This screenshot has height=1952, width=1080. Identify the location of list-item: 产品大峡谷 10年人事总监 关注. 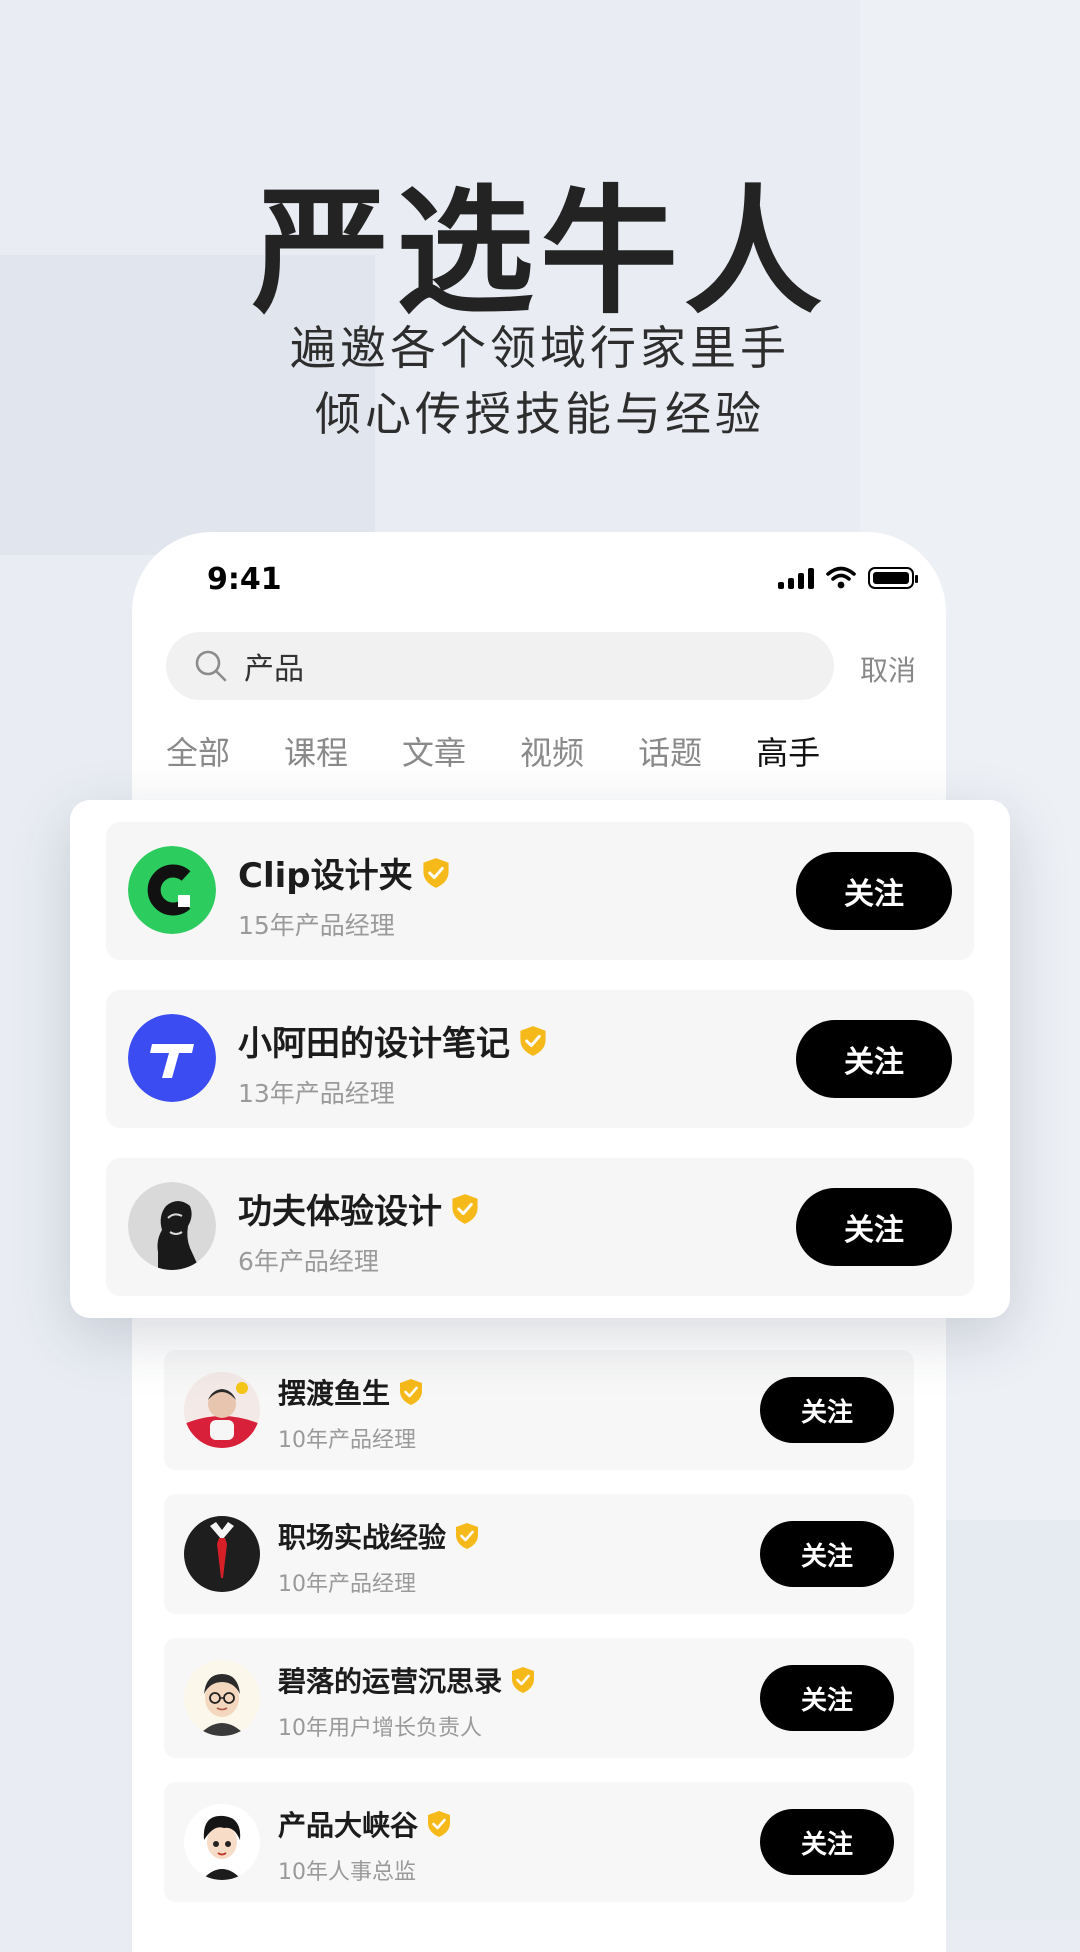
(539, 1842).